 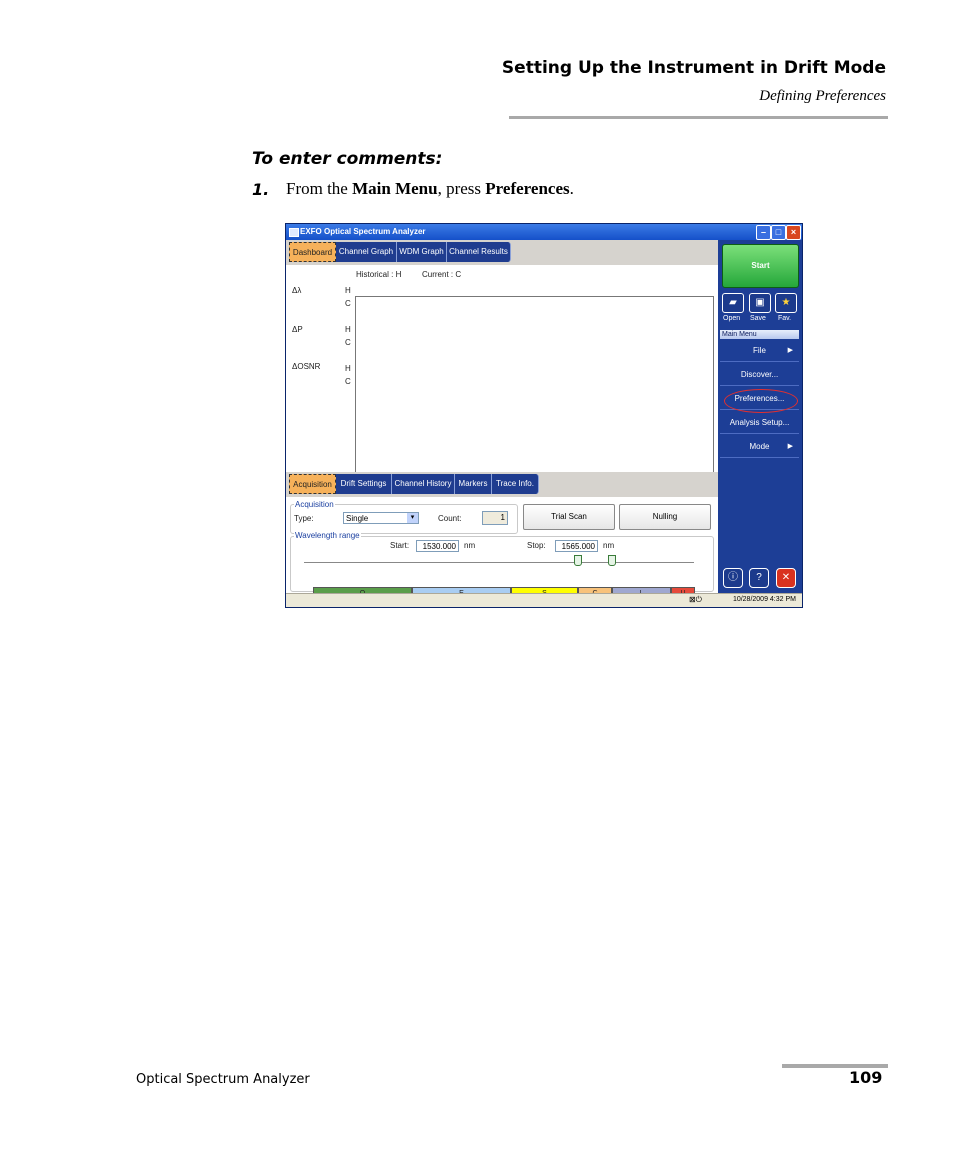 What do you see at coordinates (479, 252) in the screenshot?
I see `tab-channel-results: Channel Results` at bounding box center [479, 252].